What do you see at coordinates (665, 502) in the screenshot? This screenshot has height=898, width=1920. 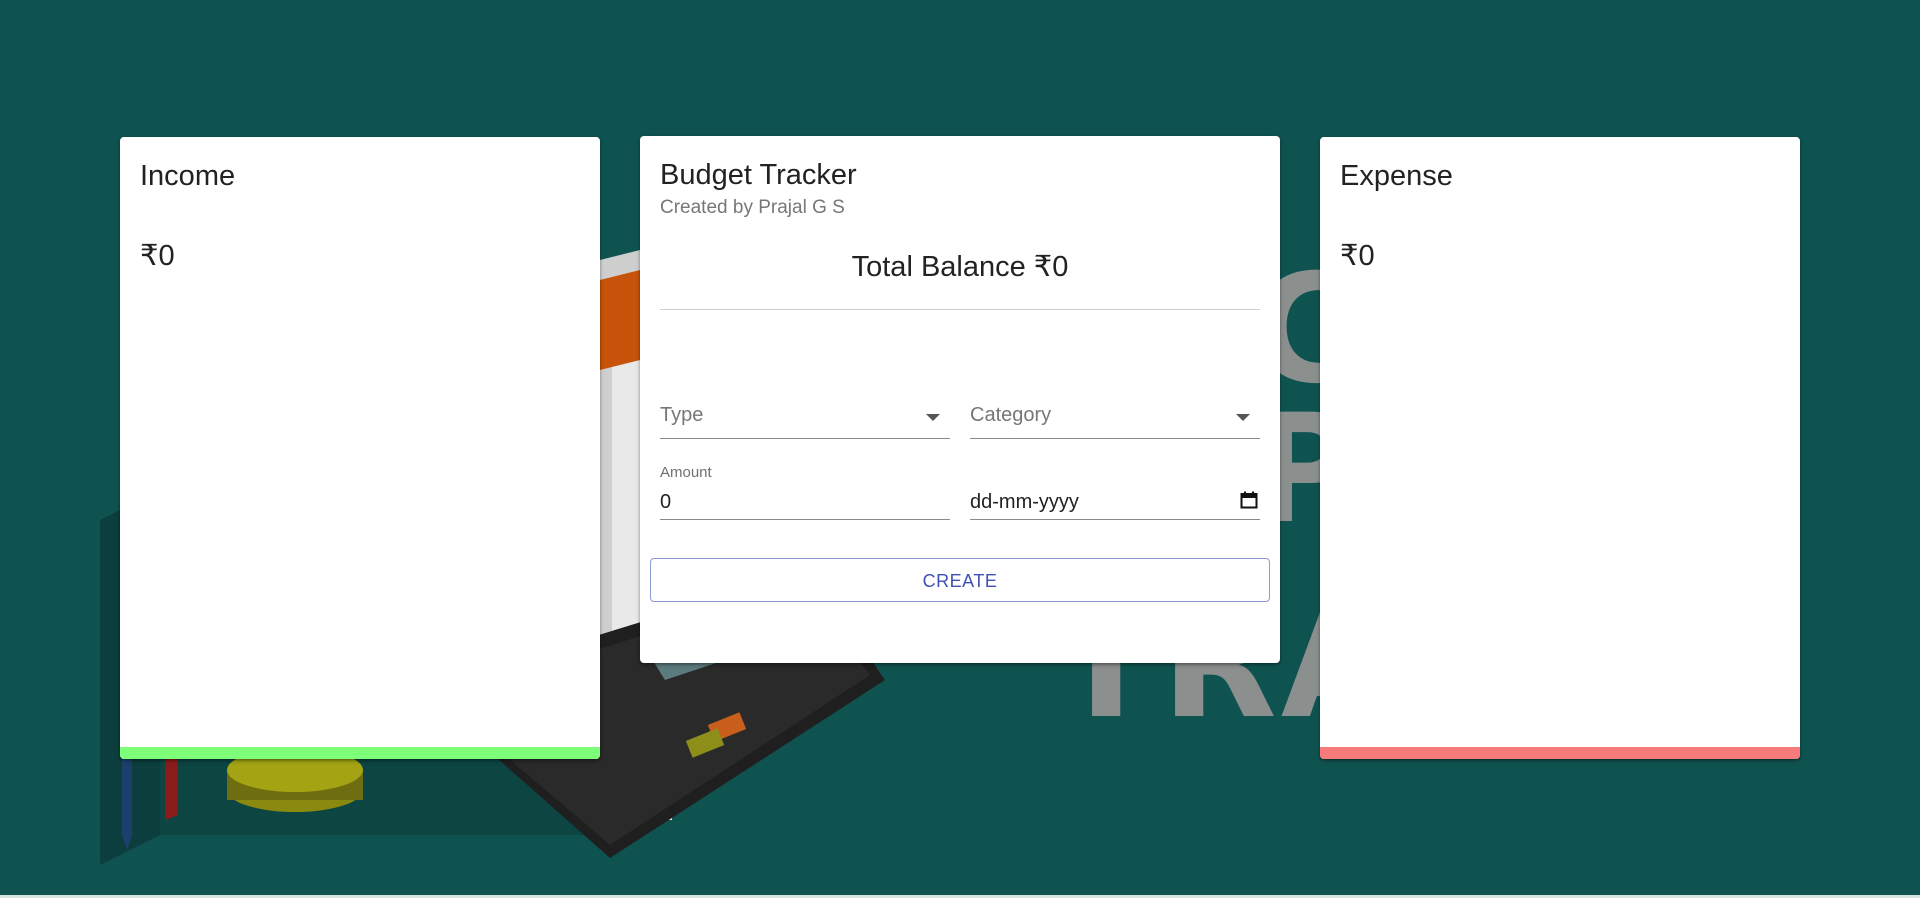 I see `amount-input: 0` at bounding box center [665, 502].